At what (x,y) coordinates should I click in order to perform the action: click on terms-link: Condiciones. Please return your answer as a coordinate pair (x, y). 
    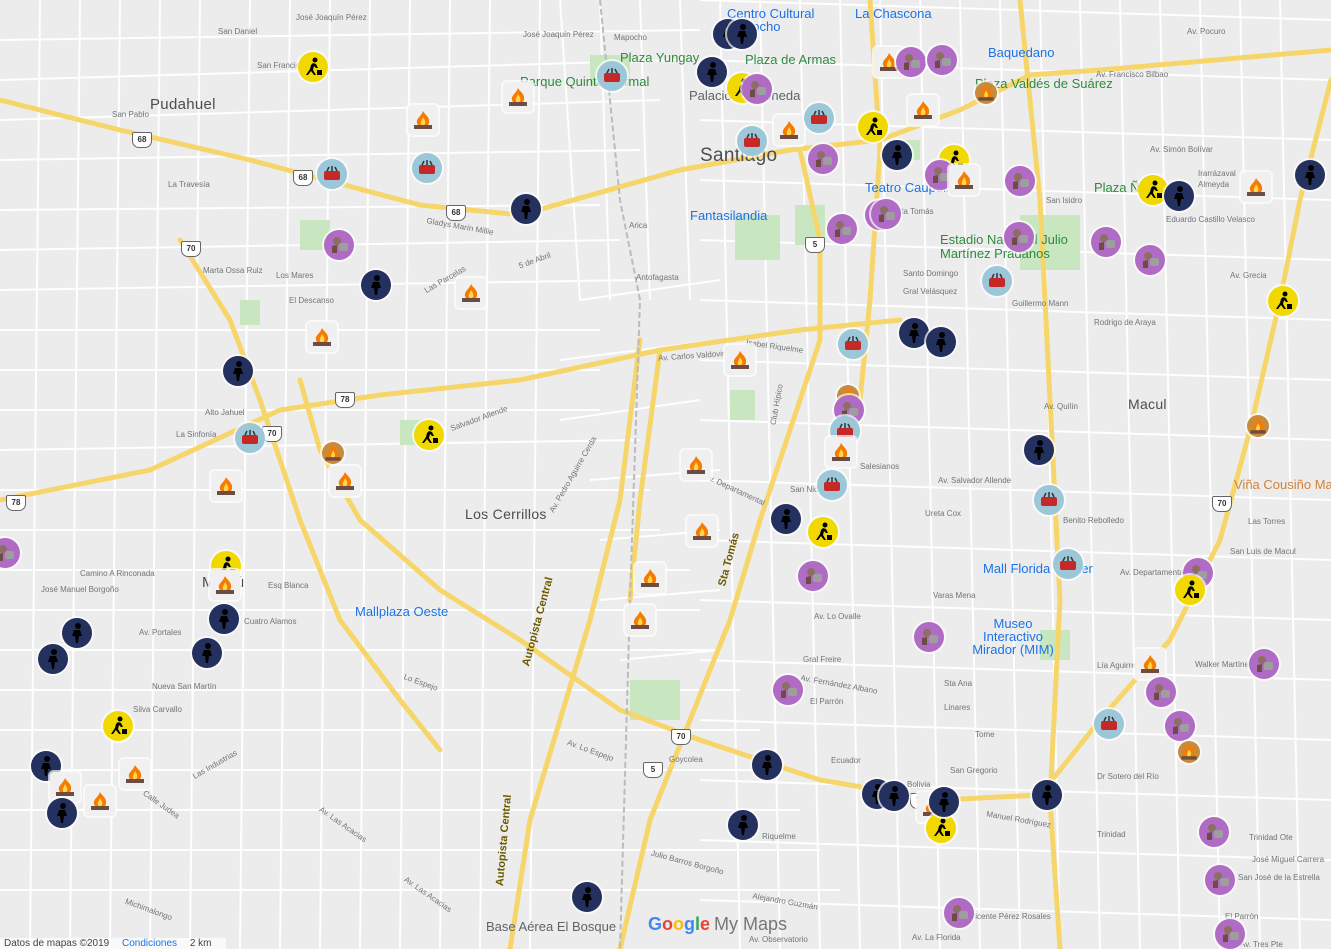
    Looking at the image, I should click on (149, 943).